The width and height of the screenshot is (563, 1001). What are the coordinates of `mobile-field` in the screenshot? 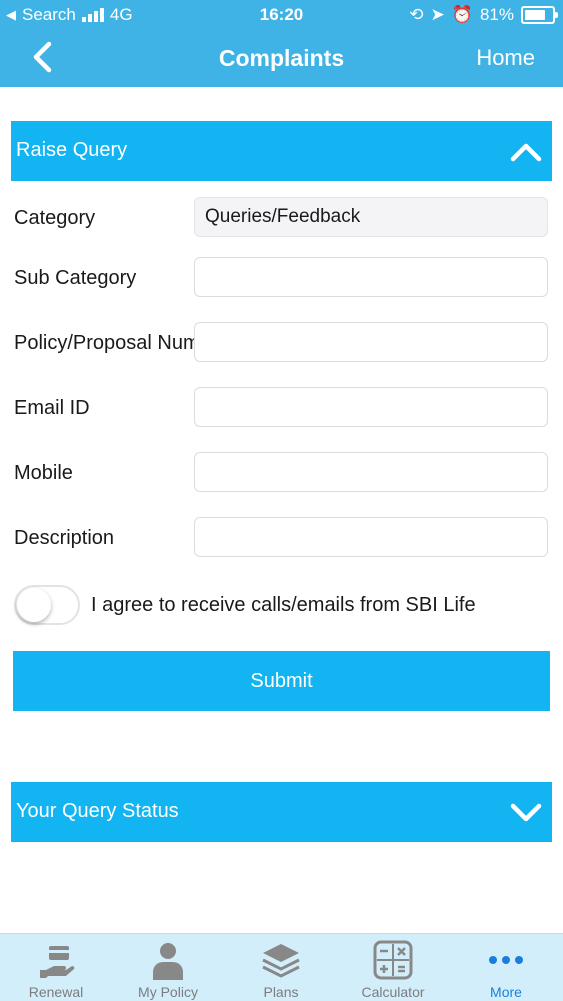 It's located at (371, 472).